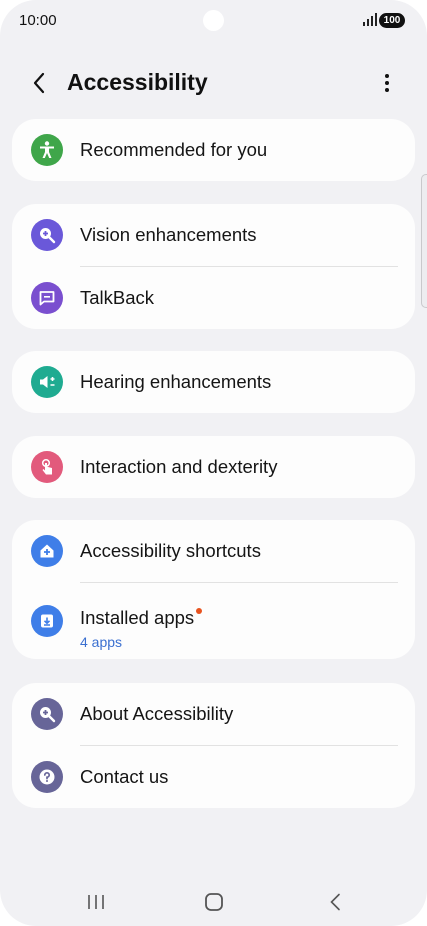 This screenshot has width=427, height=926. I want to click on interaction-dexterity-item: Interaction and dexterity, so click(213, 467).